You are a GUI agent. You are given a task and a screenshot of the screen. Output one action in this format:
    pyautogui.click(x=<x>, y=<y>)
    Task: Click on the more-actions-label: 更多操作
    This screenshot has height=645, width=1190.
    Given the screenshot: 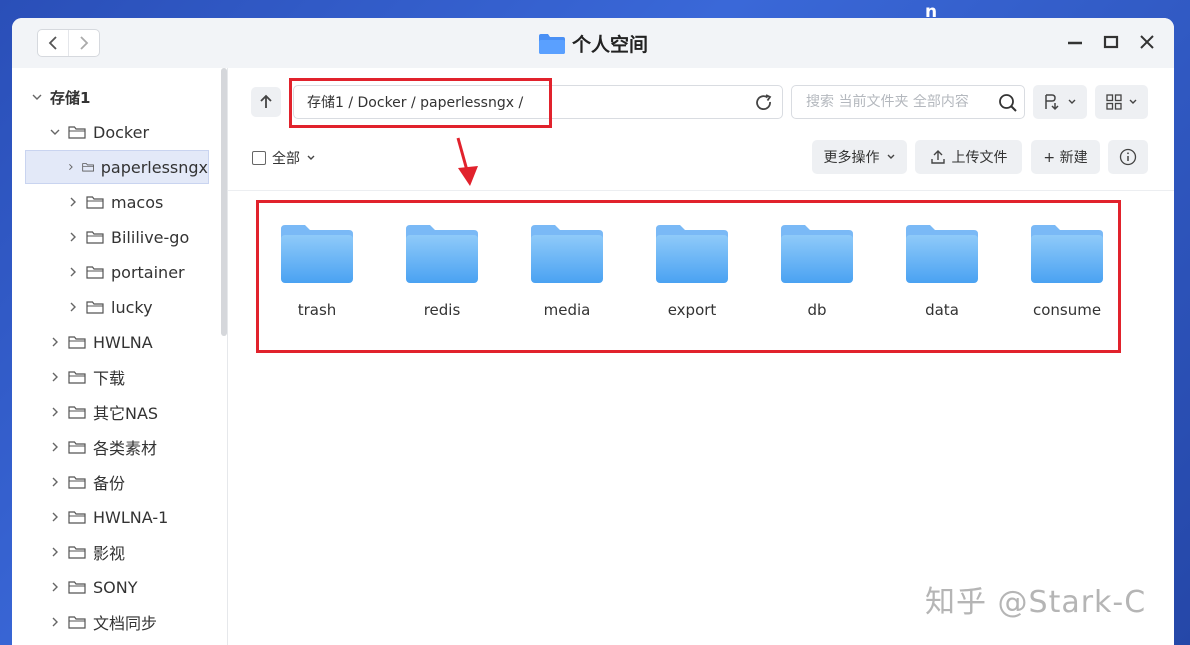 What is the action you would take?
    pyautogui.click(x=851, y=158)
    